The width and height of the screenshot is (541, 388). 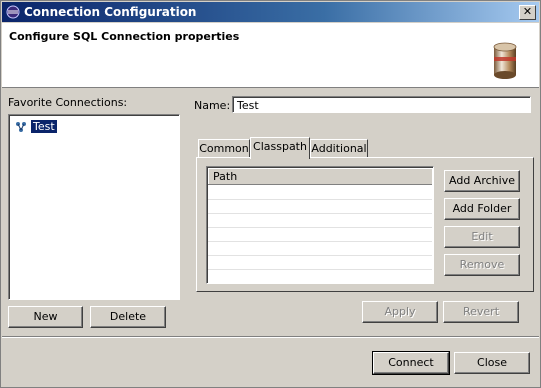 What do you see at coordinates (482, 265) in the screenshot?
I see `remove-button: Remove` at bounding box center [482, 265].